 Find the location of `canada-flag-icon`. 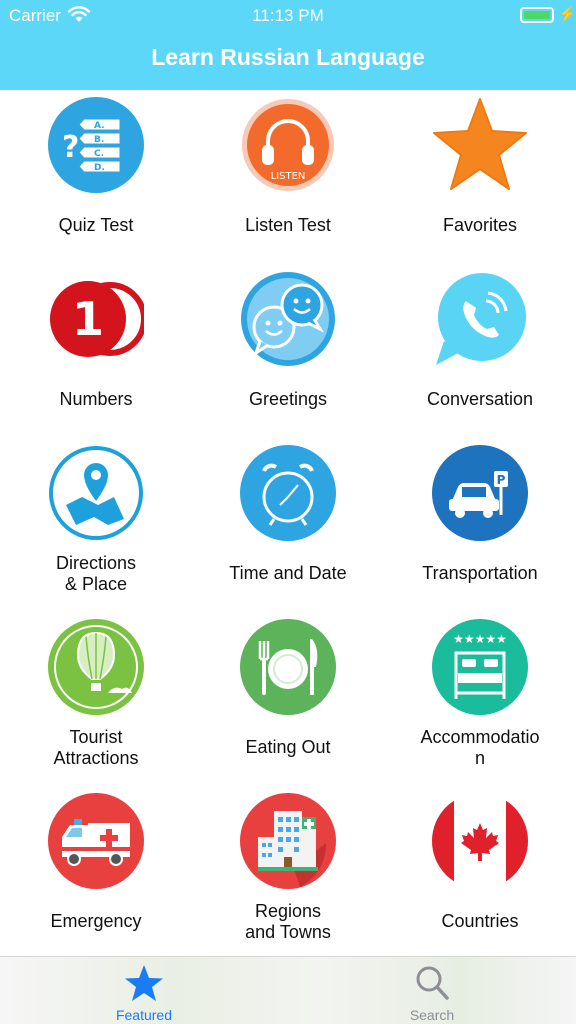

canada-flag-icon is located at coordinates (480, 841).